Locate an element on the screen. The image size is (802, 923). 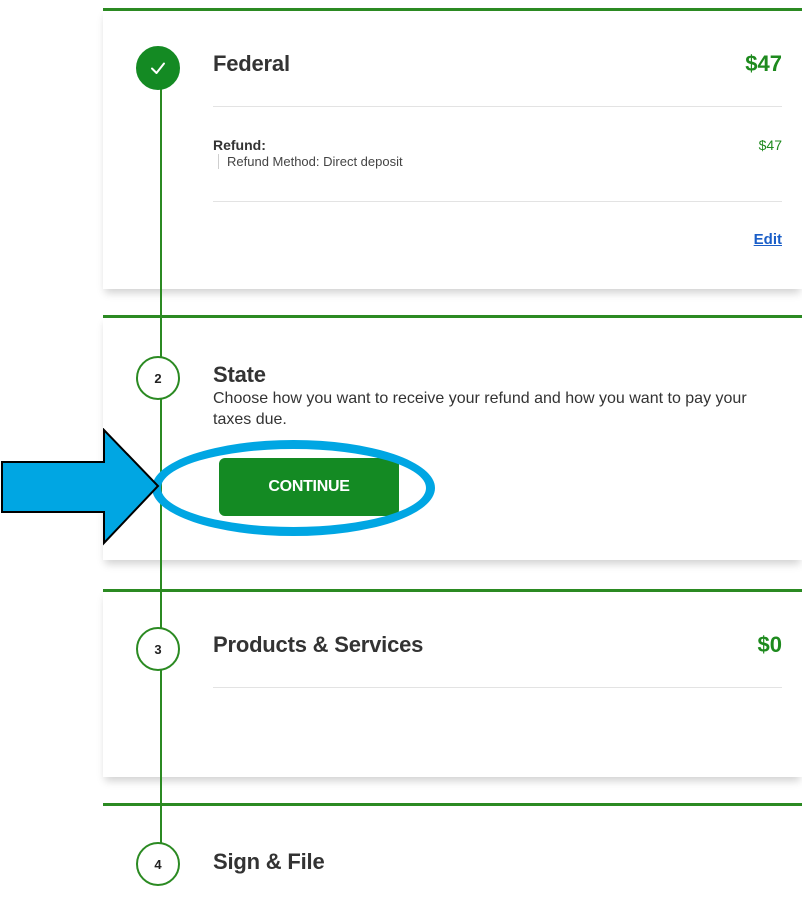
federal-amount: $47 is located at coordinates (763, 63).